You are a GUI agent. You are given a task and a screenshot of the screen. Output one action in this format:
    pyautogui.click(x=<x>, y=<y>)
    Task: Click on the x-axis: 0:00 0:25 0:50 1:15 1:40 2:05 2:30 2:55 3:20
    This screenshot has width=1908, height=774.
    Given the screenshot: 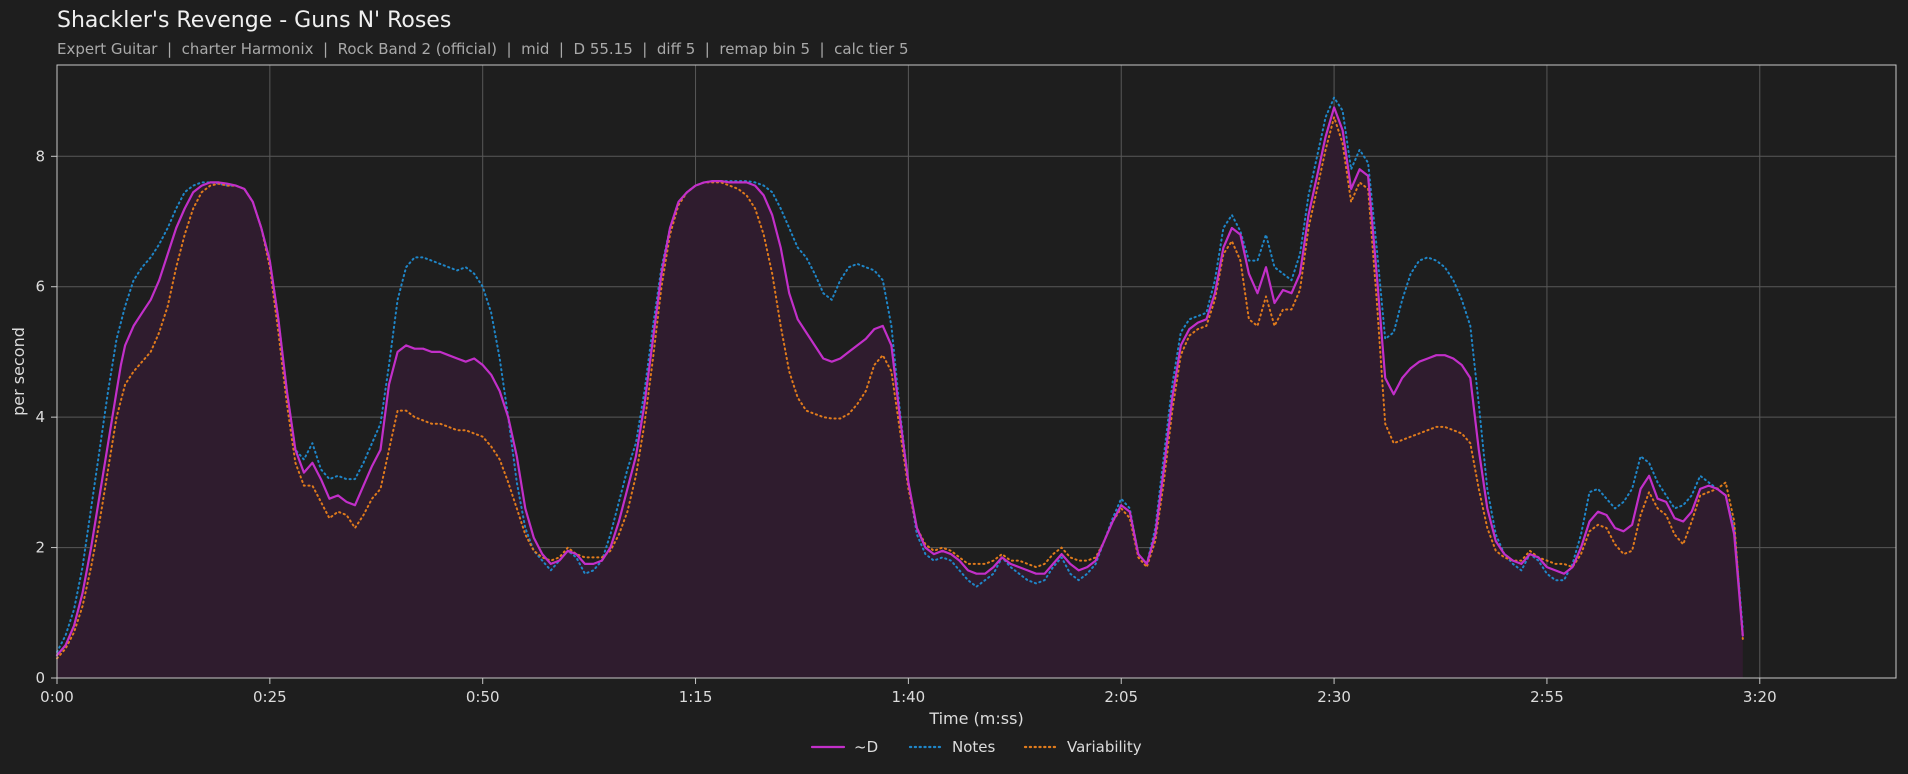 What is the action you would take?
    pyautogui.click(x=908, y=692)
    